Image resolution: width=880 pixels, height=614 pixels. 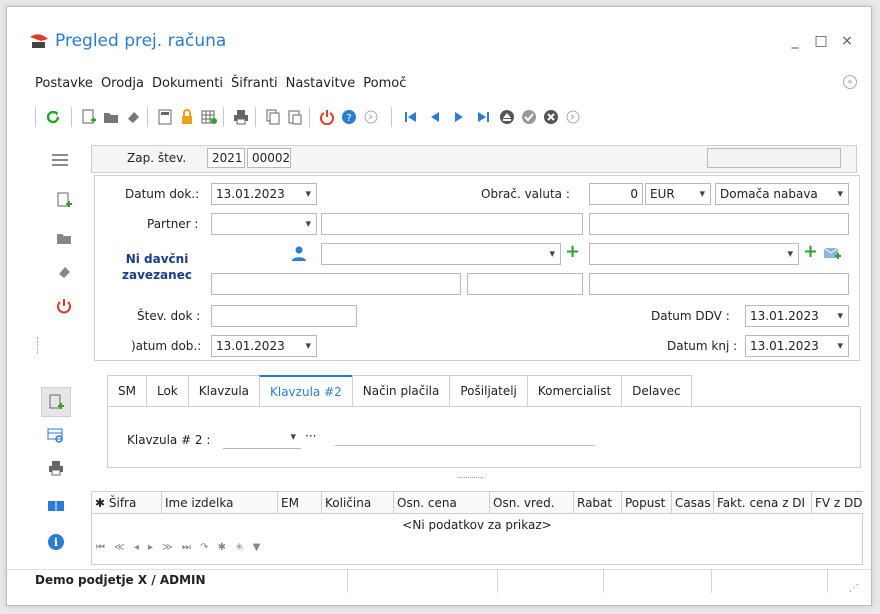 I want to click on close-button: ×, so click(x=847, y=41).